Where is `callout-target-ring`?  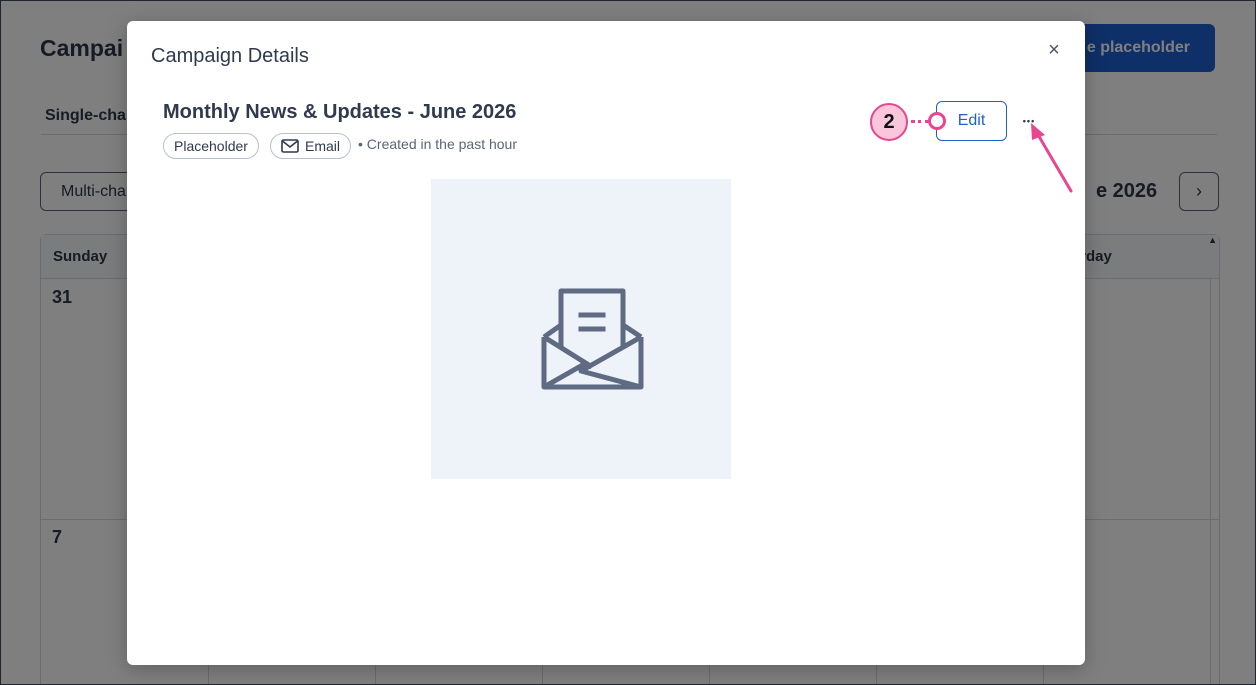
callout-target-ring is located at coordinates (937, 121).